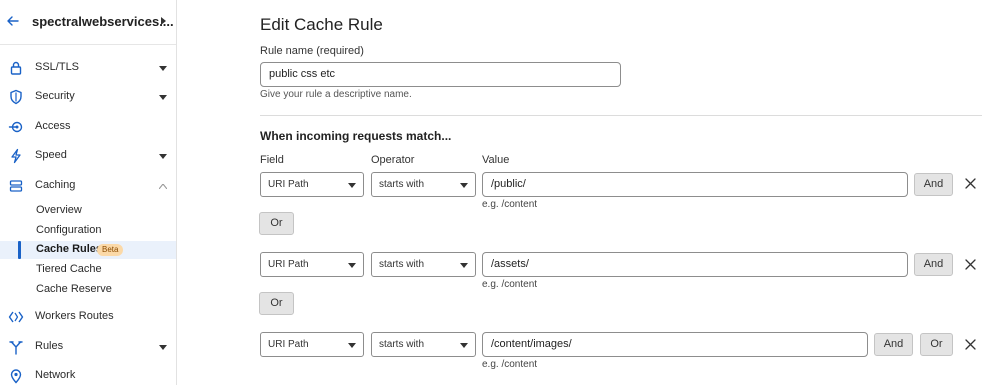 The height and width of the screenshot is (385, 1000). What do you see at coordinates (88, 211) in the screenshot?
I see `sidebar-subitem-overview: Overview` at bounding box center [88, 211].